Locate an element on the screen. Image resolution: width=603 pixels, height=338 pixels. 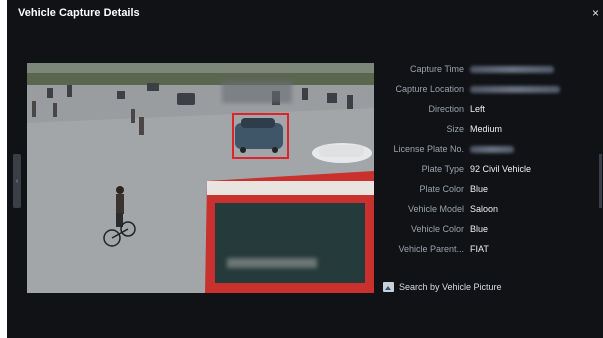
detail-row: Capture Time is located at coordinates (490, 69).